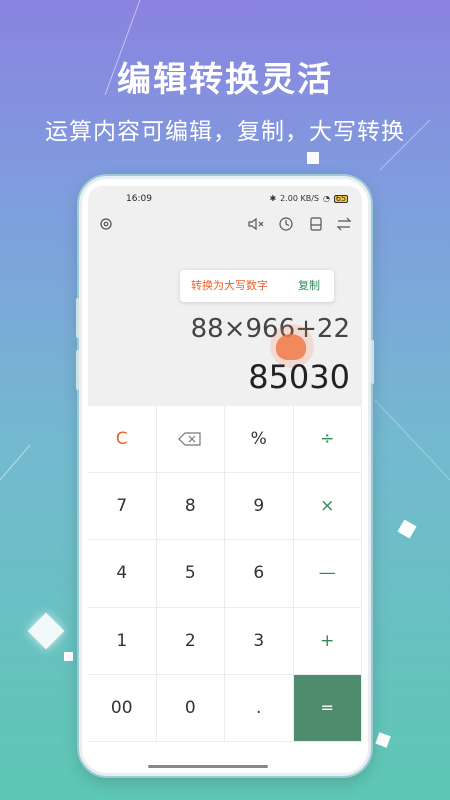 Image resolution: width=450 pixels, height=800 pixels. I want to click on promo-subline: 运算内容可编辑，复制，大写转换, so click(225, 132).